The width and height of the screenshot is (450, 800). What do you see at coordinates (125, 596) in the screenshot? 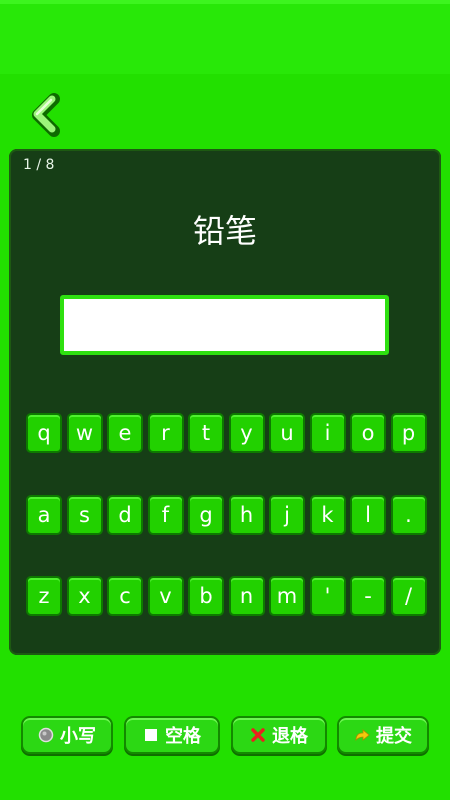
I see `key-c: c` at bounding box center [125, 596].